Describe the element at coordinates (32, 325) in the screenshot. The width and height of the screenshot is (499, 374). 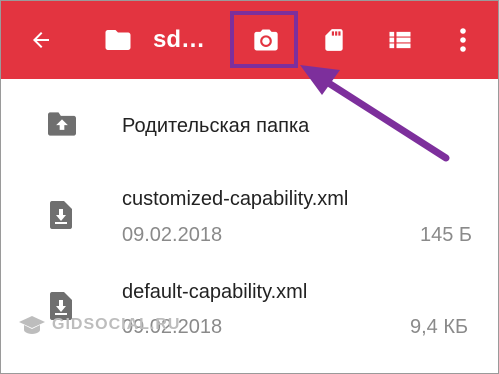
I see `graduation-cap-icon` at that location.